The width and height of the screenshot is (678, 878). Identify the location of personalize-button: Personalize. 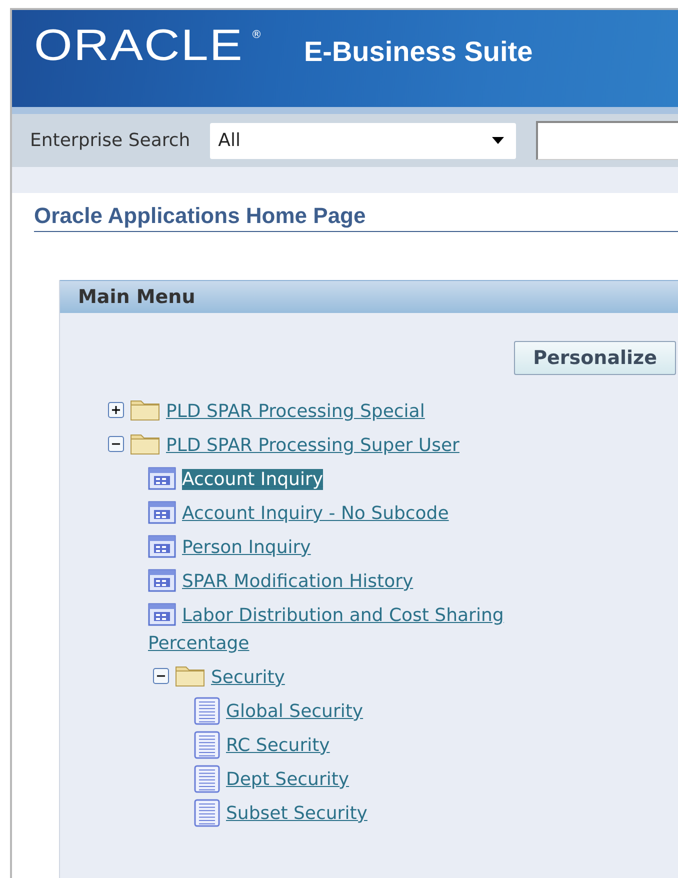
(595, 358).